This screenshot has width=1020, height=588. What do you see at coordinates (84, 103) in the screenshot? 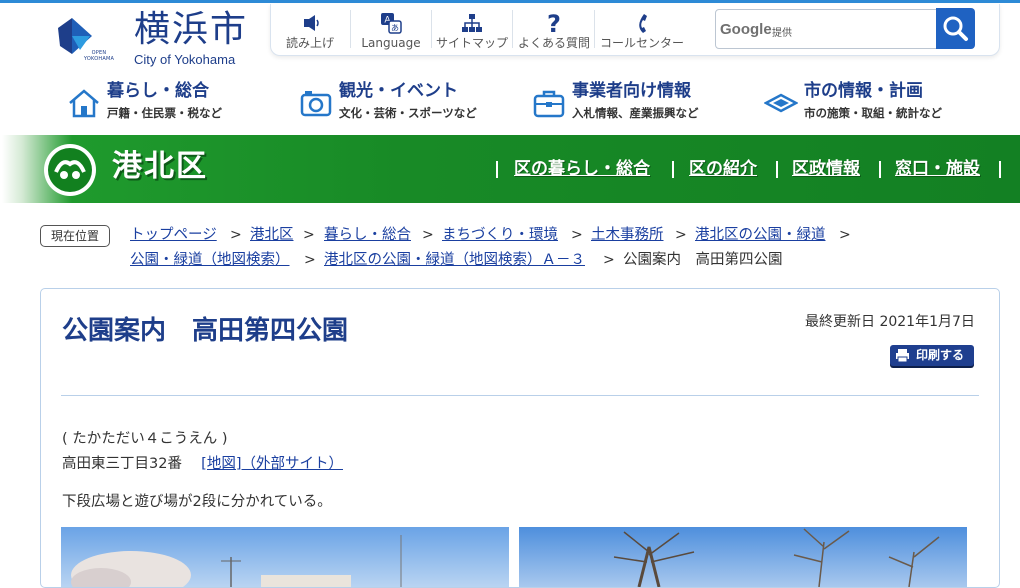
I see `house-icon` at bounding box center [84, 103].